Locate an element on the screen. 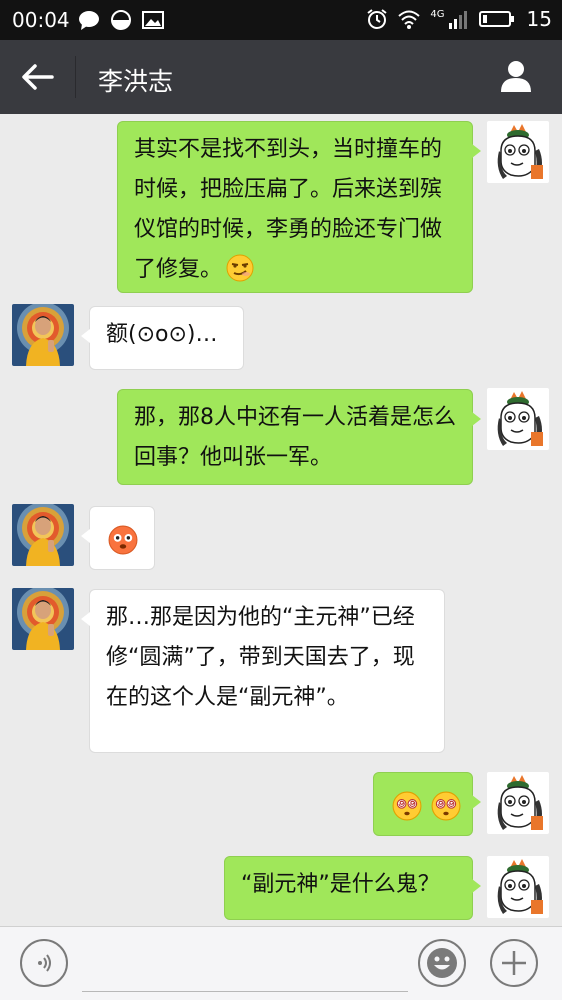 Image resolution: width=562 pixels, height=1000 pixels. plus-icon is located at coordinates (514, 963).